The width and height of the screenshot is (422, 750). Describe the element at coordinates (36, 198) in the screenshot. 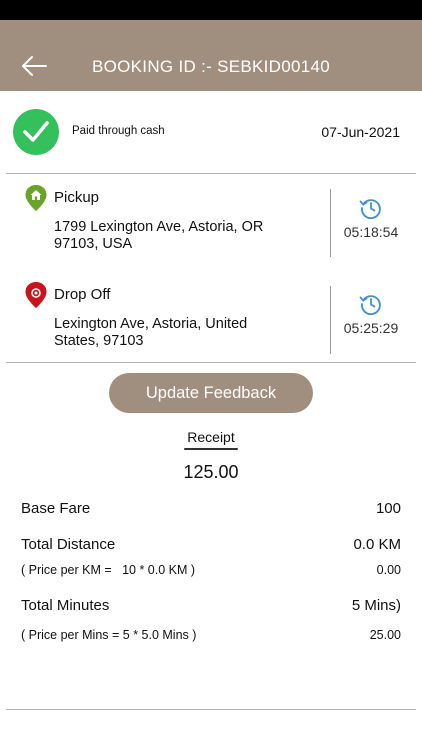

I see `pickup-pin-icon` at that location.